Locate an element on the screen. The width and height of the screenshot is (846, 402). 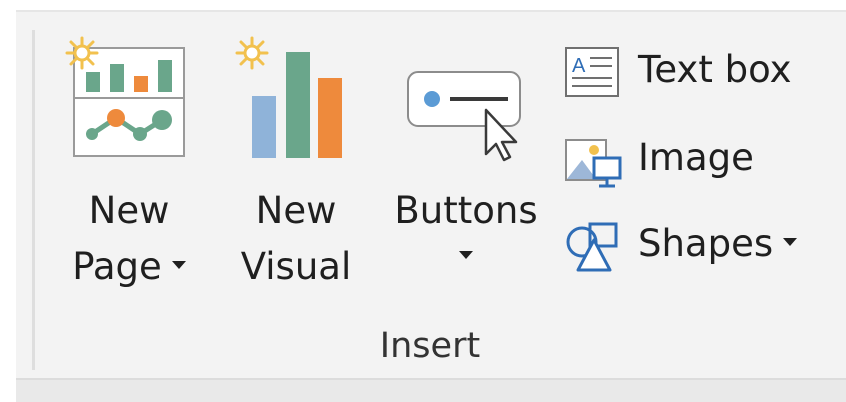
new-page-label: New is located at coordinates (129, 210).